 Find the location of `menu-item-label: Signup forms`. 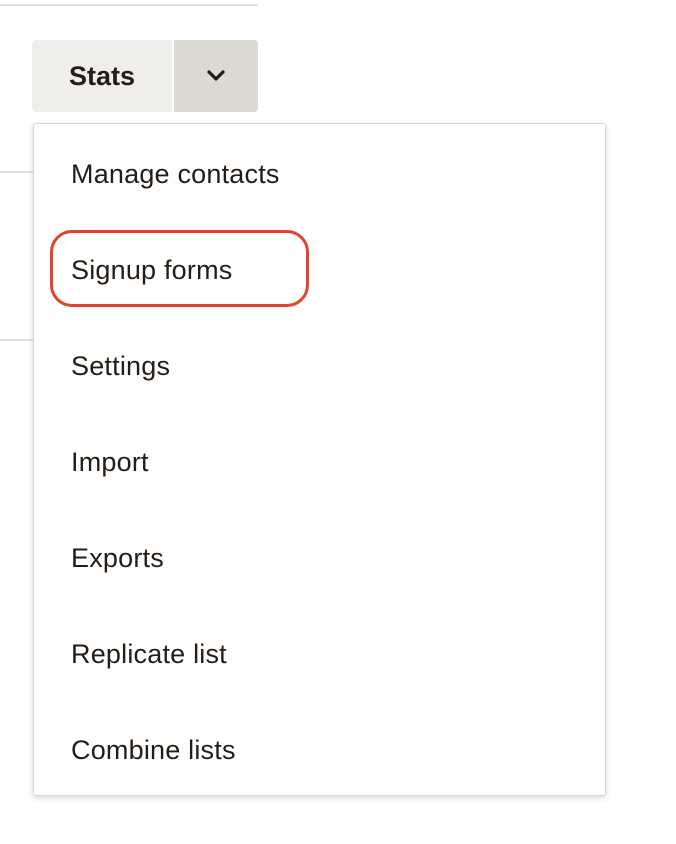

menu-item-label: Signup forms is located at coordinates (152, 269).